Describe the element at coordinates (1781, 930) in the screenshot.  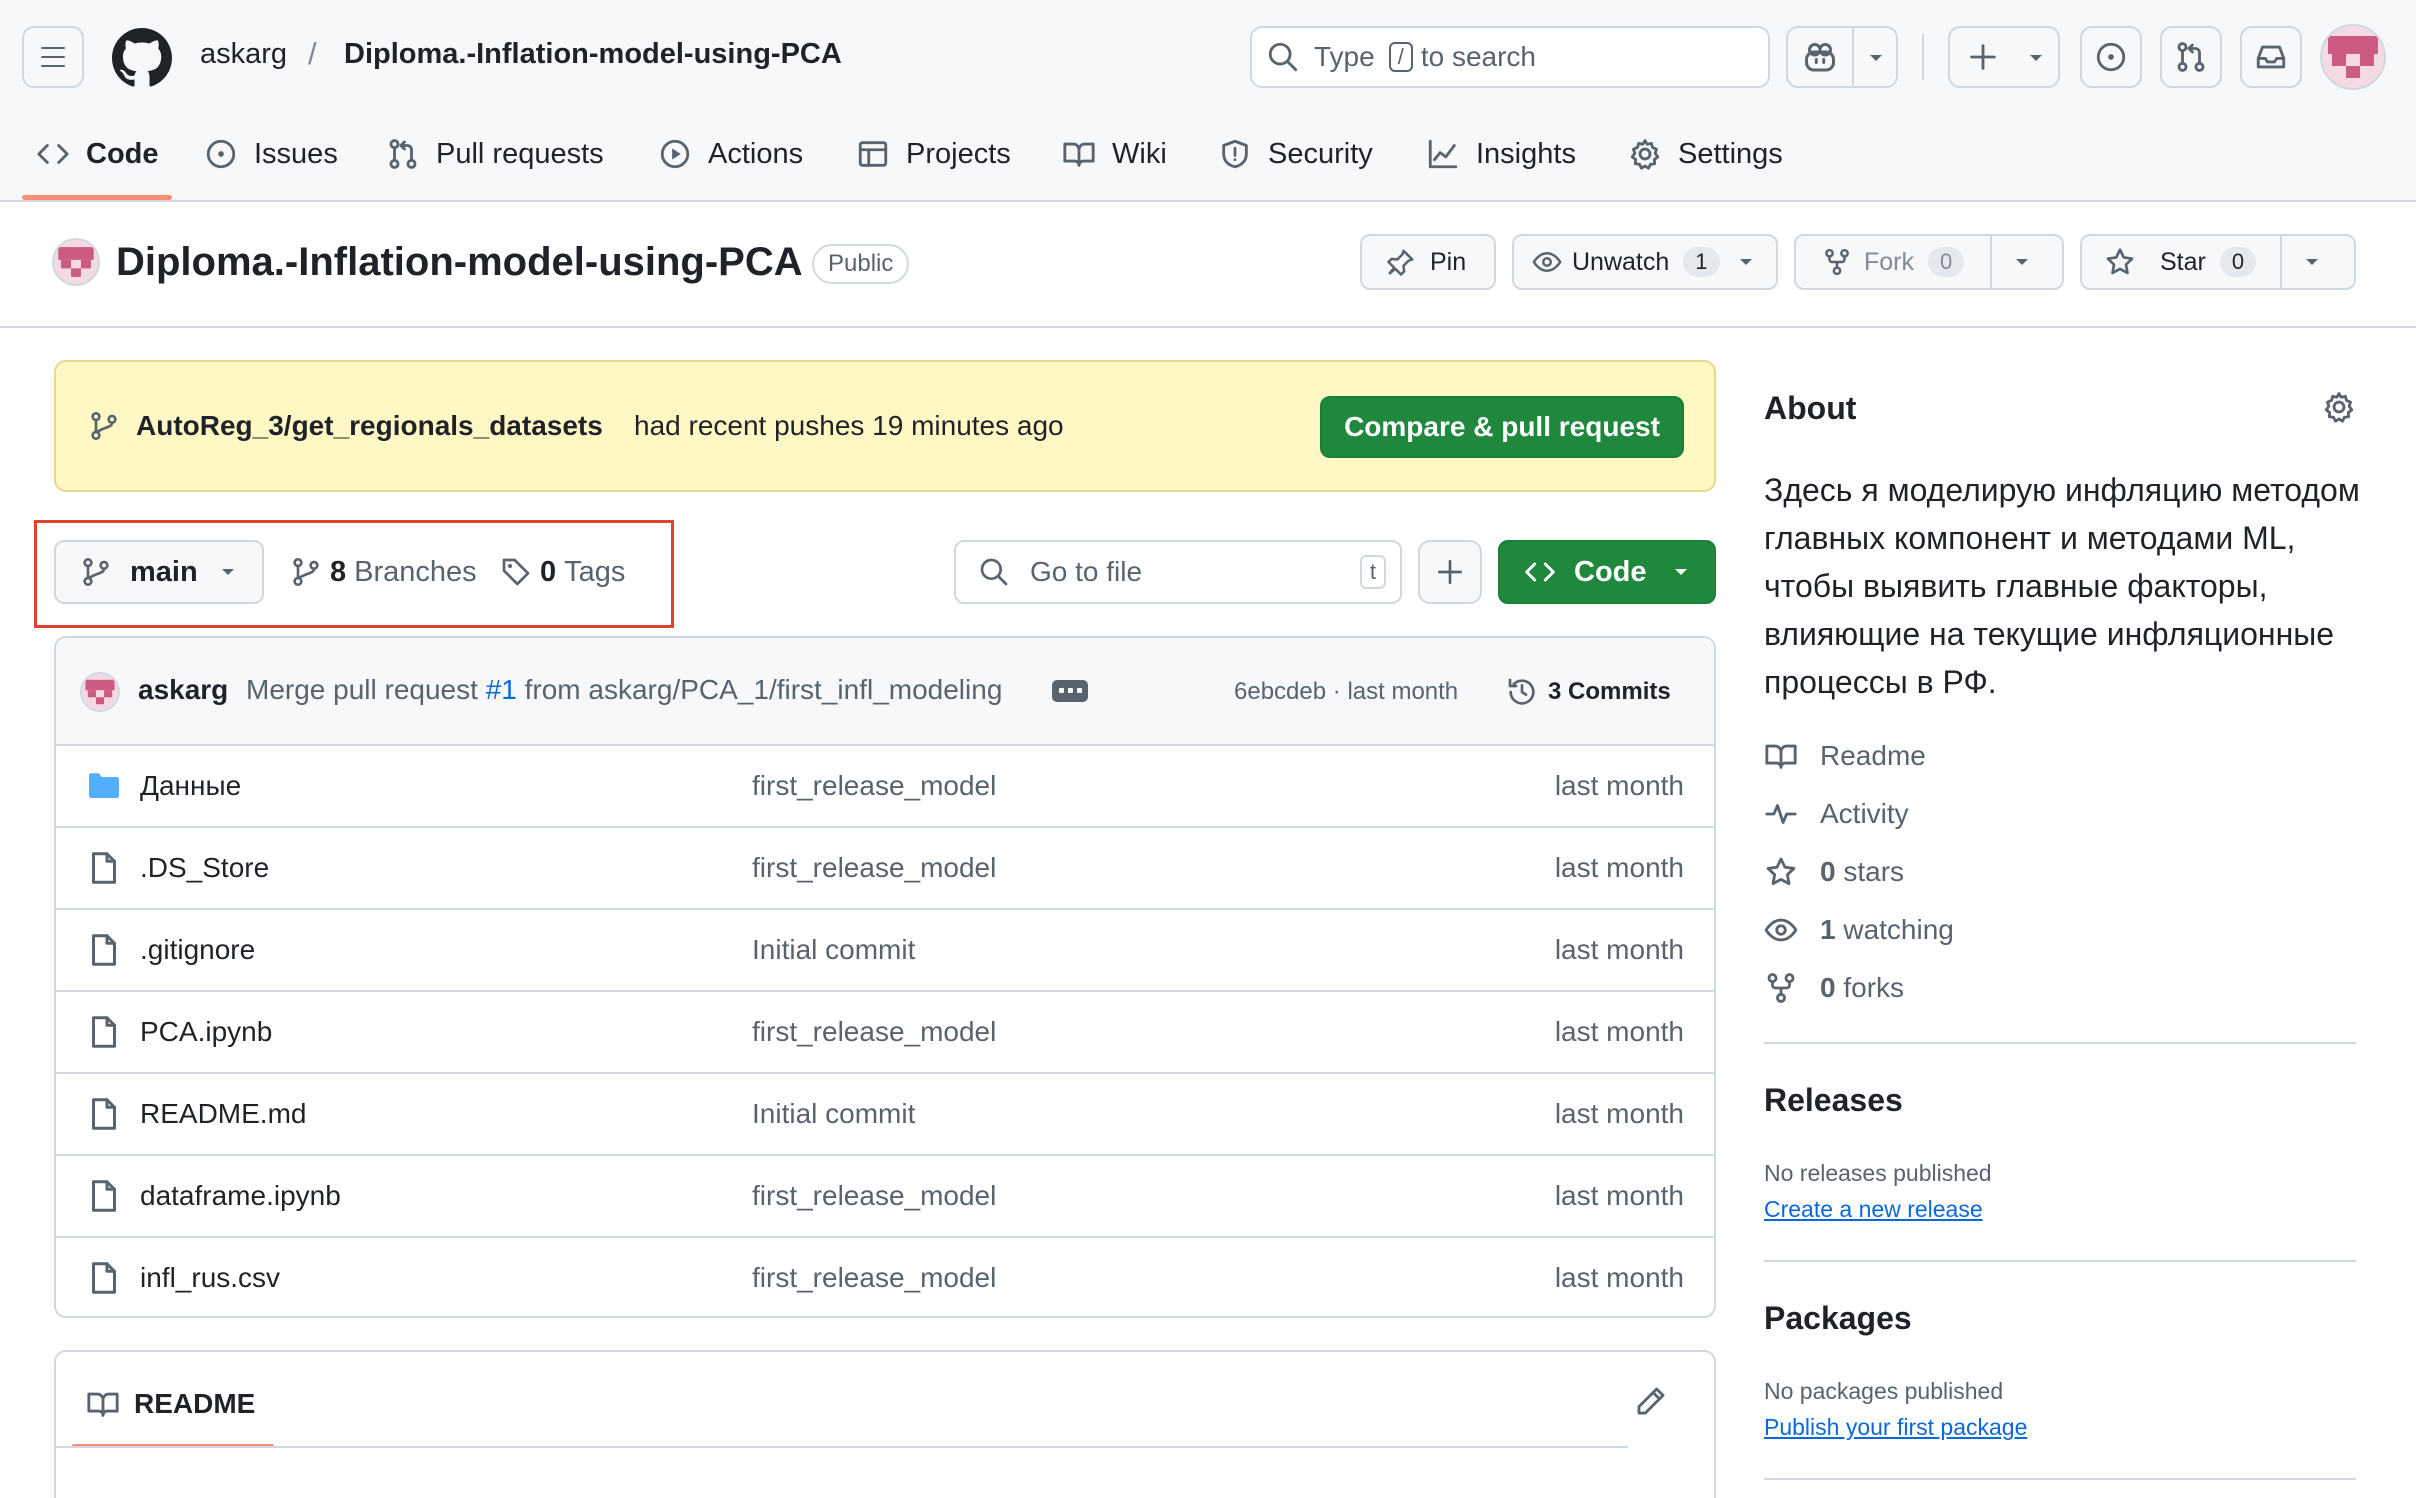
I see `eye-icon` at that location.